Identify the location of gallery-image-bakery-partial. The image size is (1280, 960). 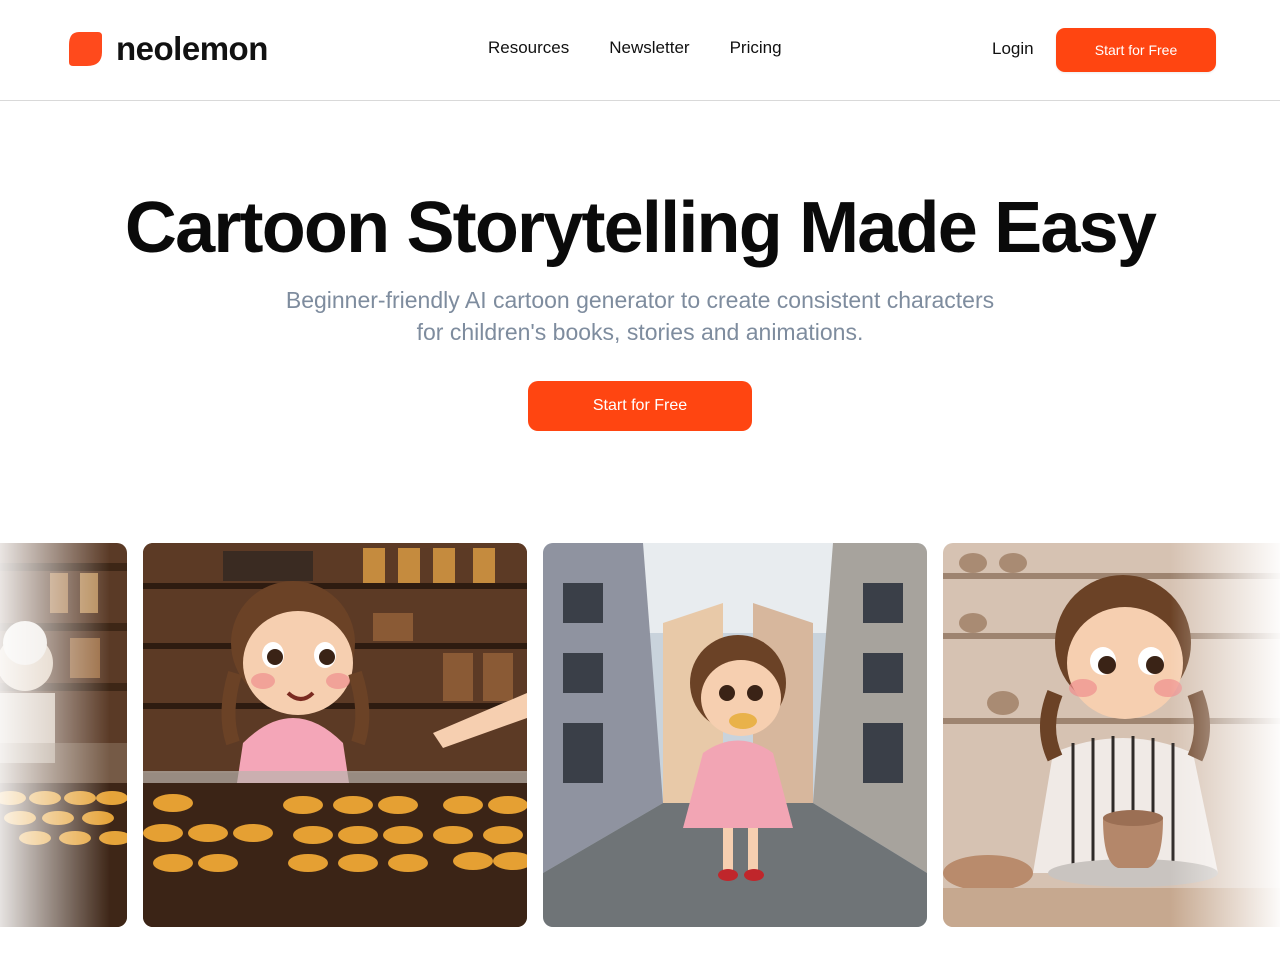
(63, 735).